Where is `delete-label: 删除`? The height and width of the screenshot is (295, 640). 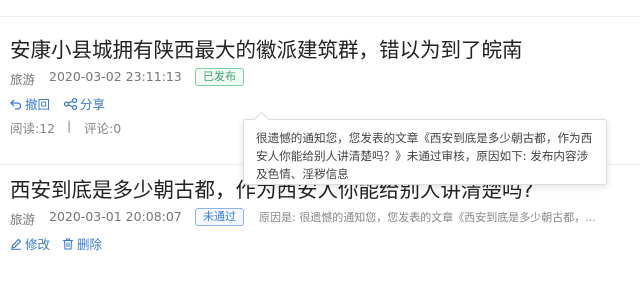 delete-label: 删除 is located at coordinates (90, 244).